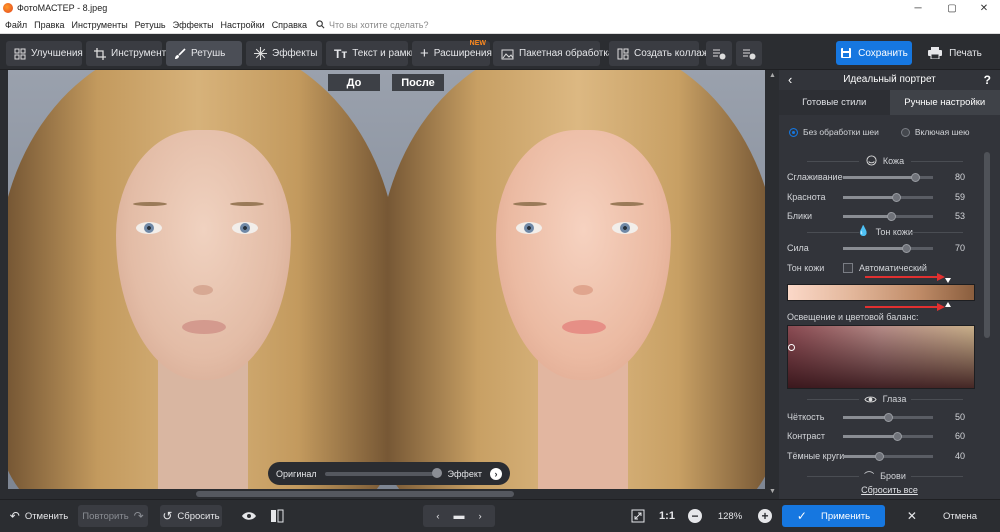  I want to click on add-layer-button, so click(719, 53).